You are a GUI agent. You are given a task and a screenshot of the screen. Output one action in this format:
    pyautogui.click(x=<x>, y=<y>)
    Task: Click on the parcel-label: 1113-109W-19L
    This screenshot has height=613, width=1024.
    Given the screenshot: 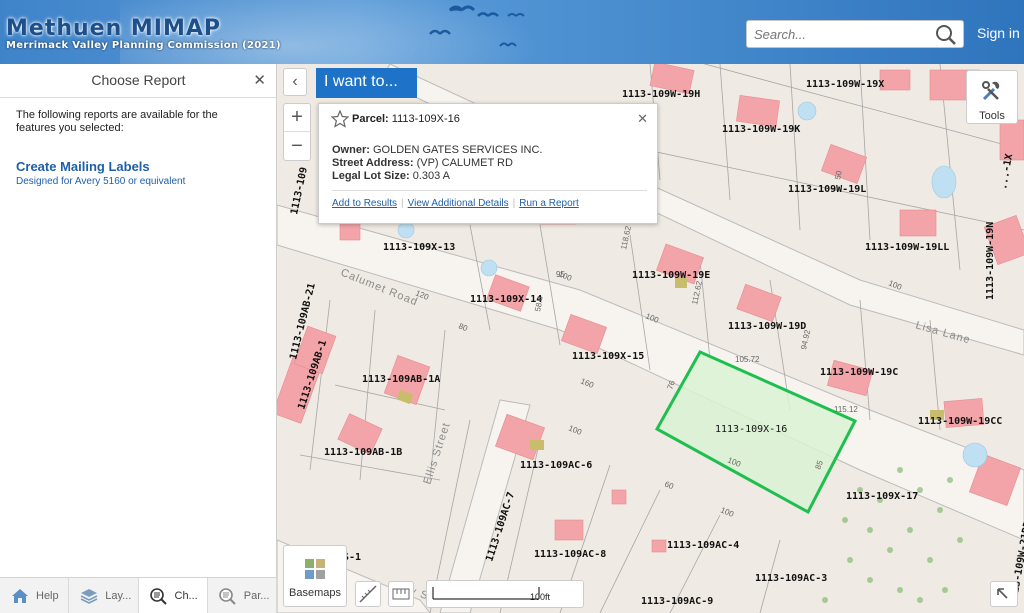 What is the action you would take?
    pyautogui.click(x=827, y=189)
    